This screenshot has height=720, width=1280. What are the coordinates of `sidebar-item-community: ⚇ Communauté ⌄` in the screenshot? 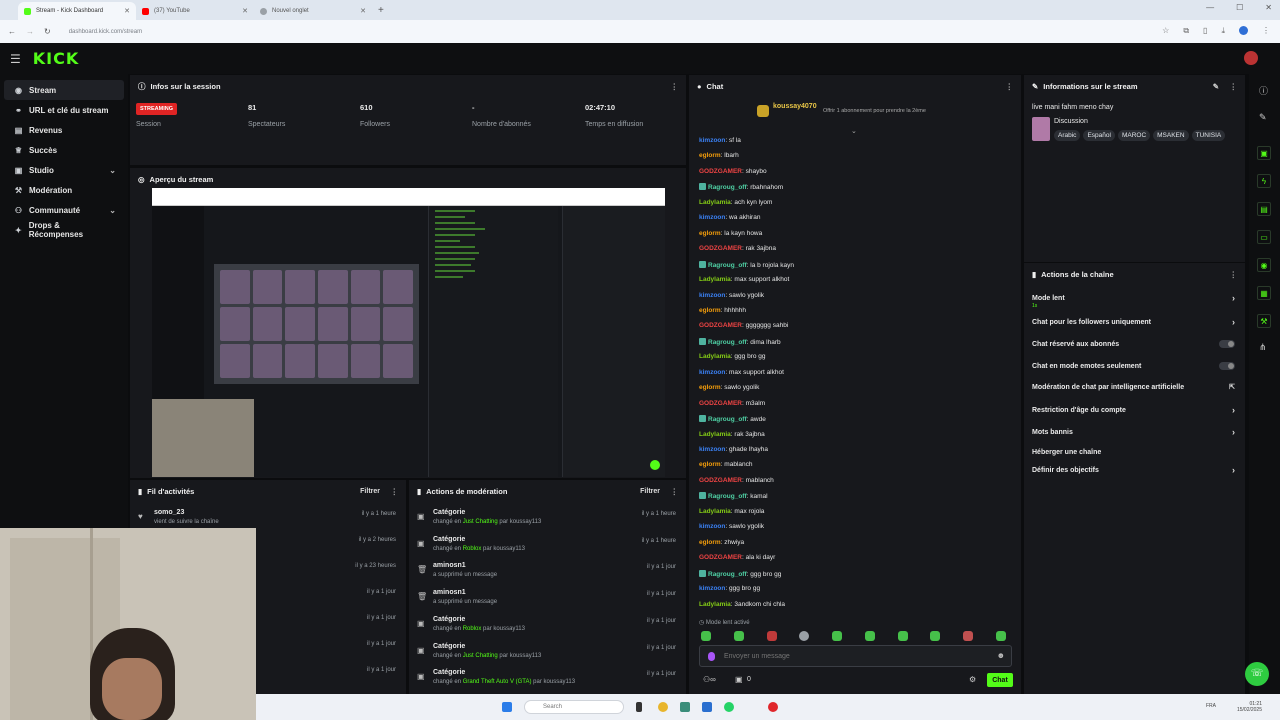 It's located at (64, 210).